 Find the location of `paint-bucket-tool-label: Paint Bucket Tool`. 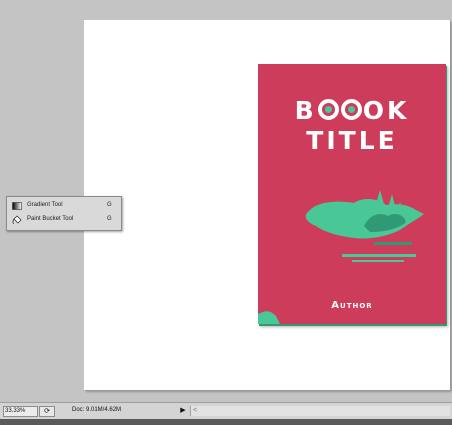

paint-bucket-tool-label: Paint Bucket Tool is located at coordinates (50, 219).